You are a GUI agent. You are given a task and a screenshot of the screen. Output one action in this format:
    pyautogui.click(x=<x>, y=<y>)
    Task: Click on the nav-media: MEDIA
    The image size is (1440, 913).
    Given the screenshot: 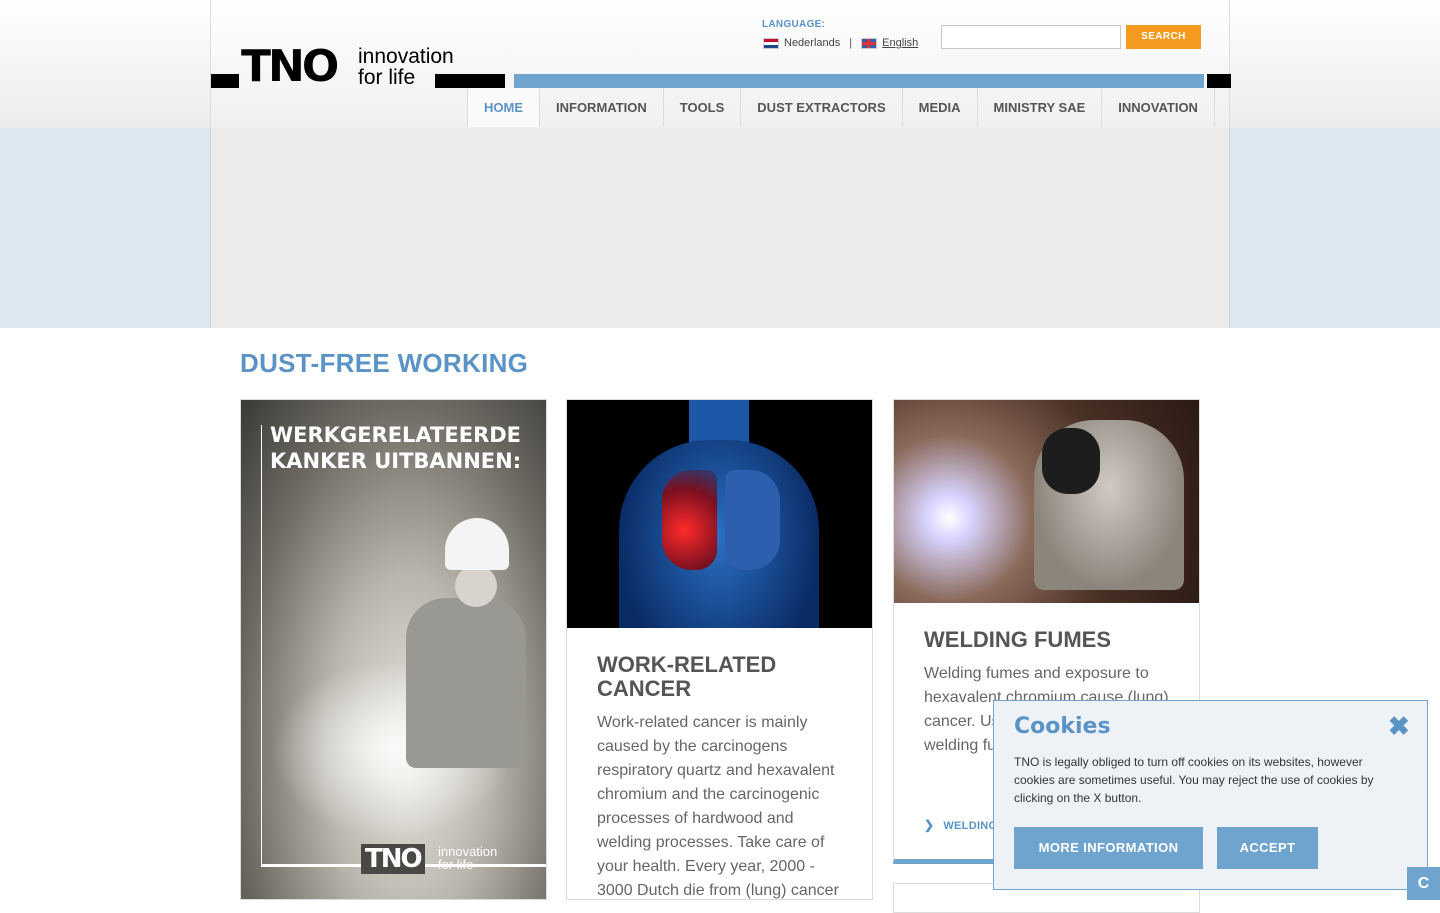 What is the action you would take?
    pyautogui.click(x=940, y=107)
    